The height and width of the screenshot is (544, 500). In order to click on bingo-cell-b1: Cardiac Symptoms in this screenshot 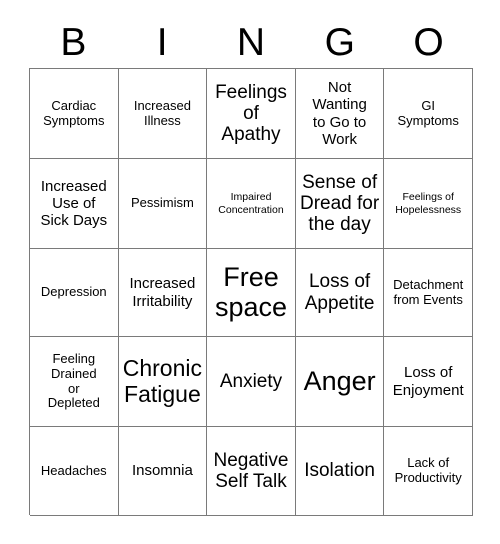, I will do `click(74, 114)`.